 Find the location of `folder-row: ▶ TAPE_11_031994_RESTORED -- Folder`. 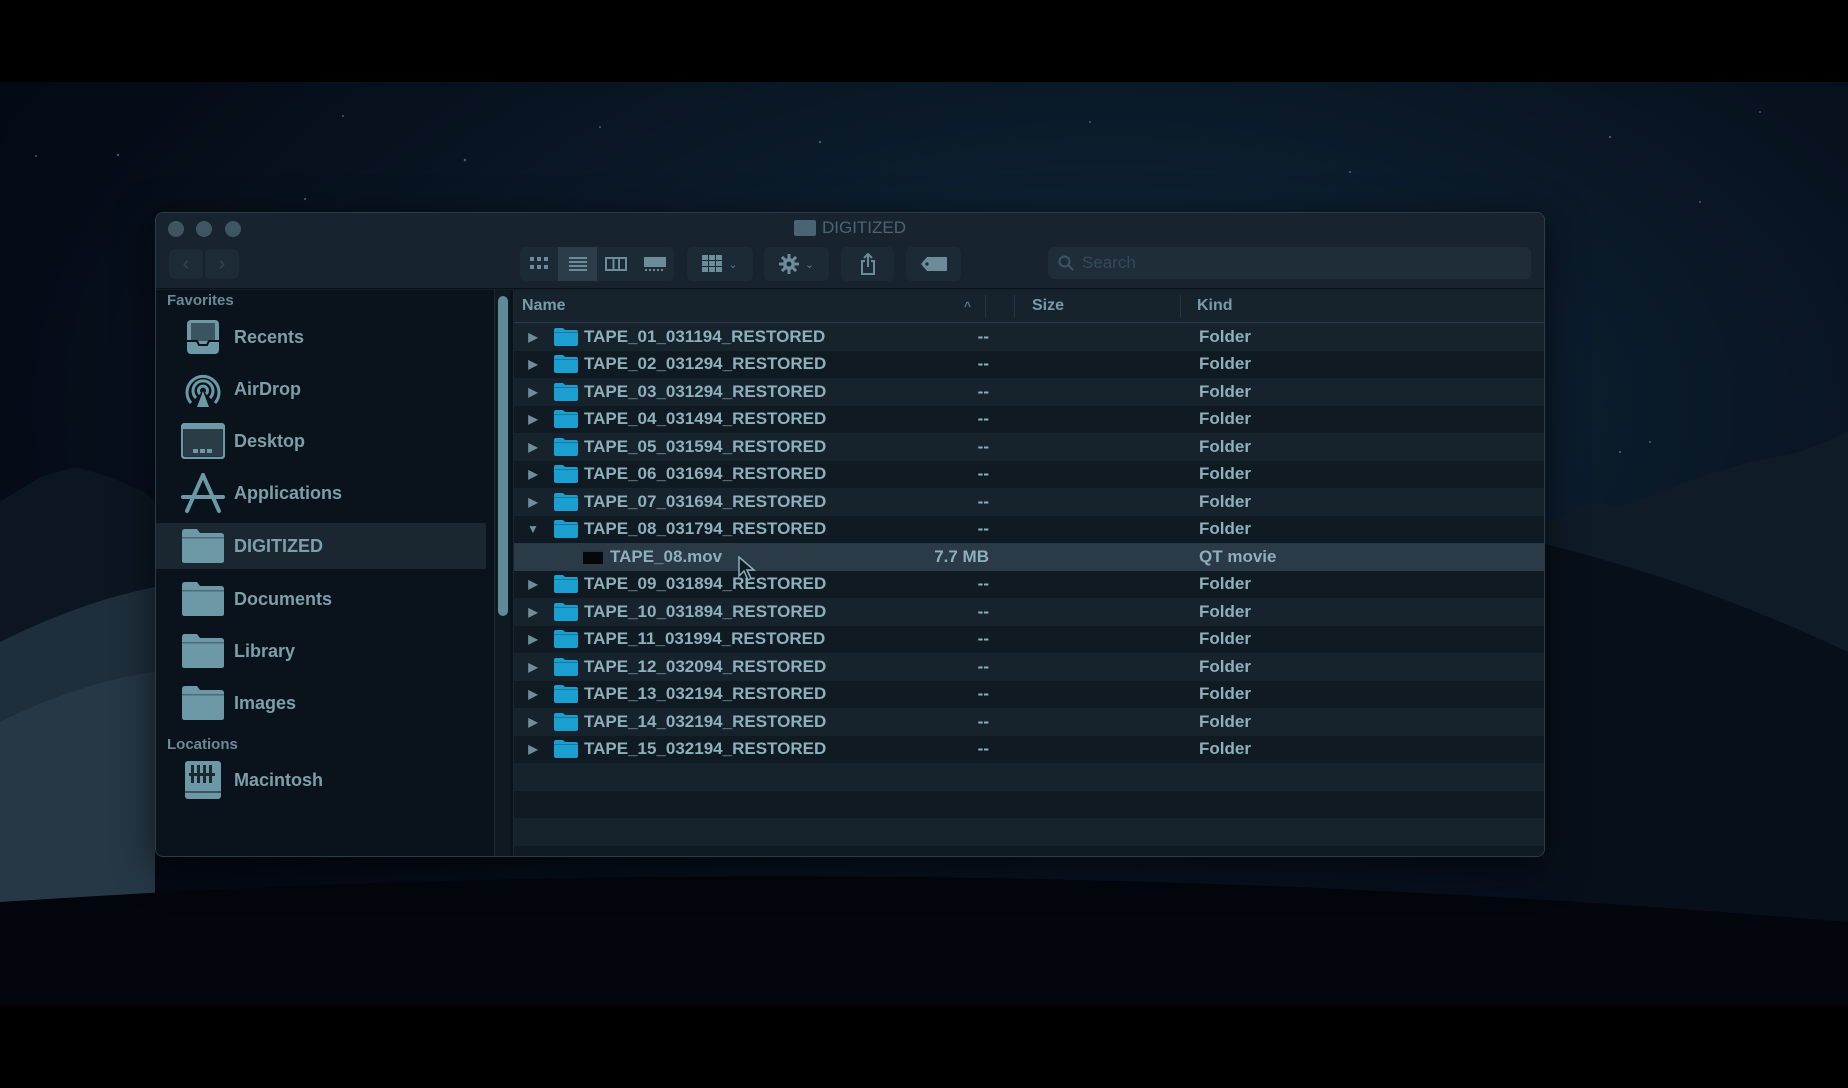

folder-row: ▶ TAPE_11_031994_RESTORED -- Folder is located at coordinates (1029, 639).